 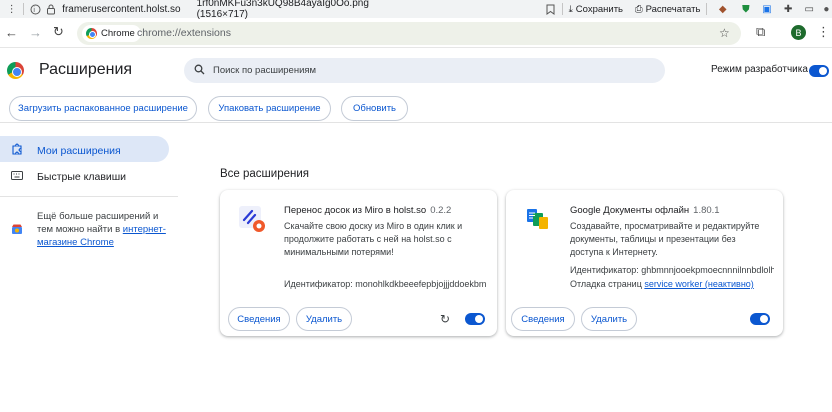 I want to click on print-icon: ⎙, so click(x=639, y=9).